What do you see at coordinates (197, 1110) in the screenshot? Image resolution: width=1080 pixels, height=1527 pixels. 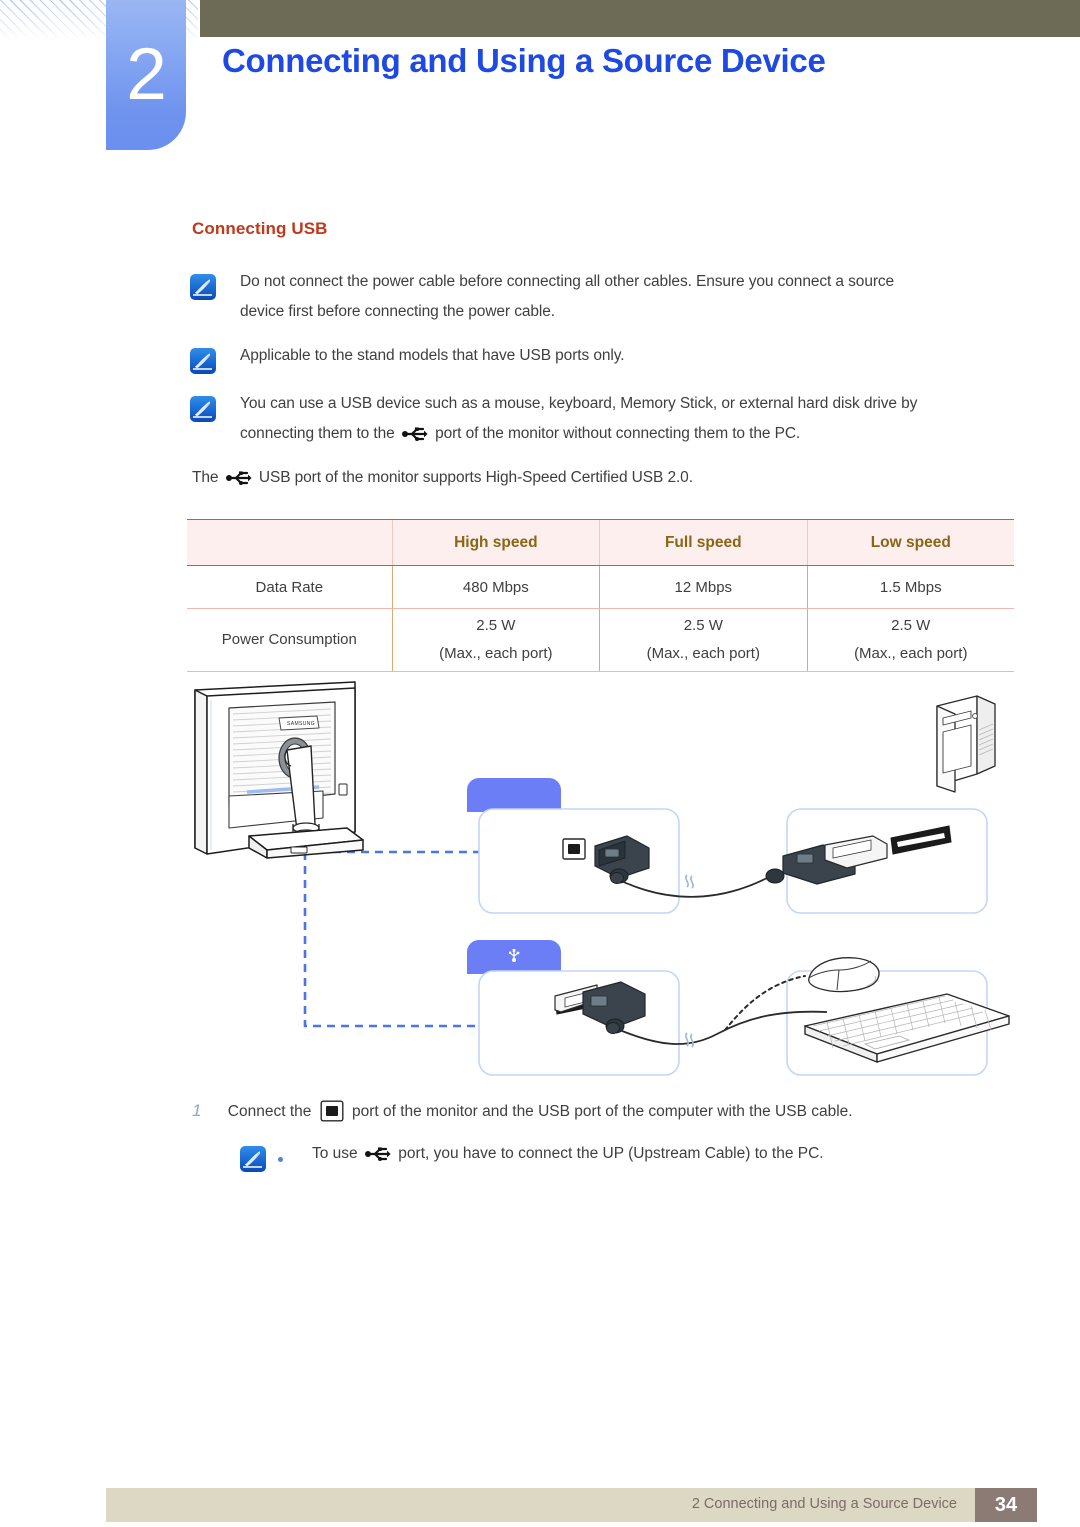 I see `step-number: 1` at bounding box center [197, 1110].